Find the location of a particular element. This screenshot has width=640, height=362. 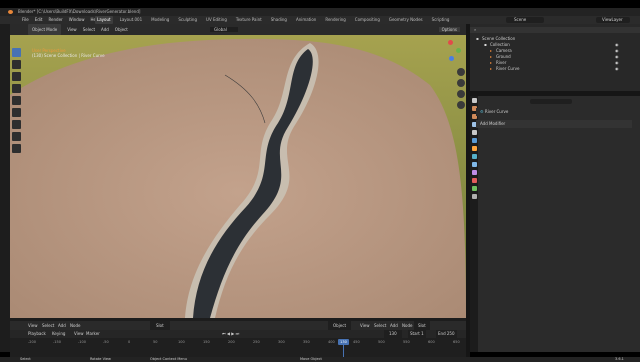

tab-layout-001: Layout.001 is located at coordinates (131, 20).